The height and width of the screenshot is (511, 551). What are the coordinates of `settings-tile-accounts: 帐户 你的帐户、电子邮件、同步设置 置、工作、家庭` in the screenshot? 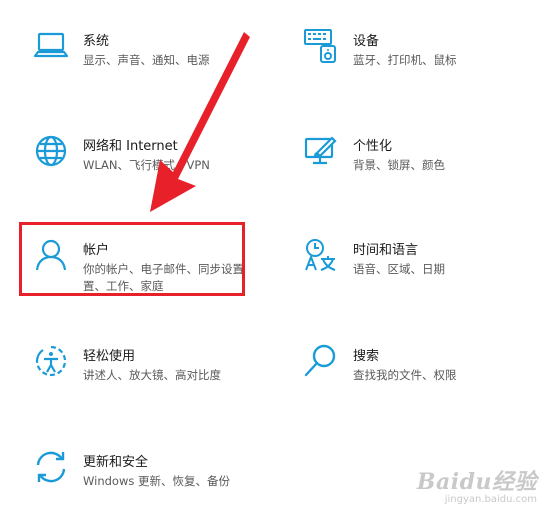 It's located at (138, 266).